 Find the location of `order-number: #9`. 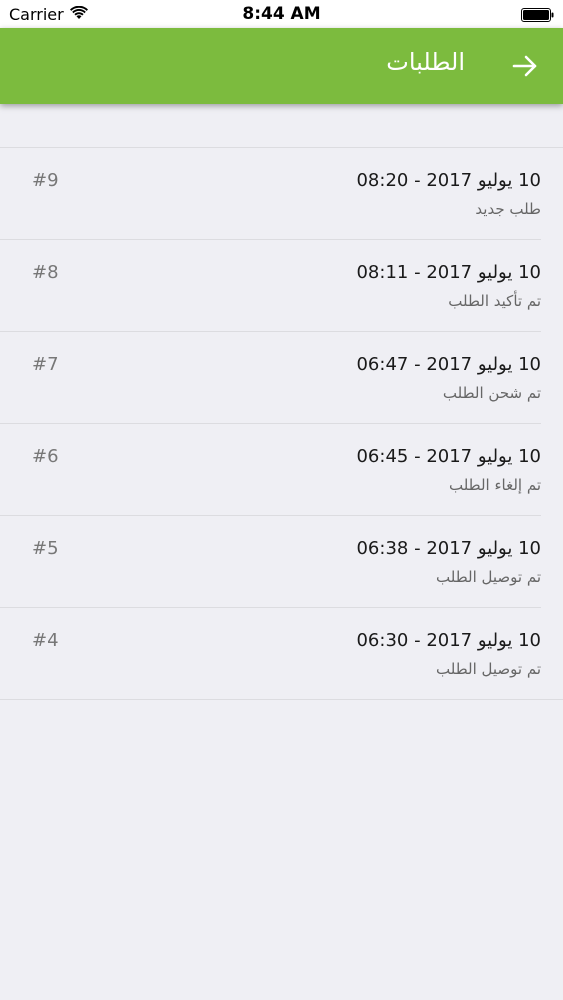

order-number: #9 is located at coordinates (45, 180).